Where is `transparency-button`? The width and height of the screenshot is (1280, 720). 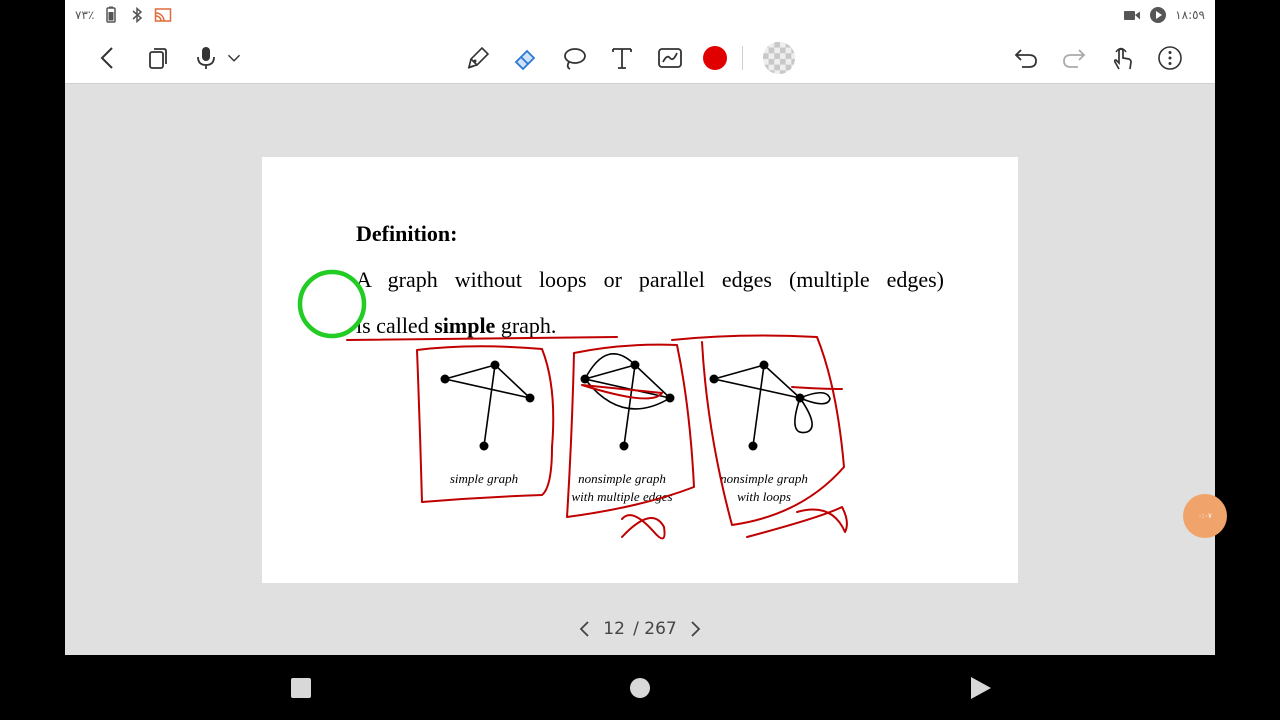 transparency-button is located at coordinates (779, 58).